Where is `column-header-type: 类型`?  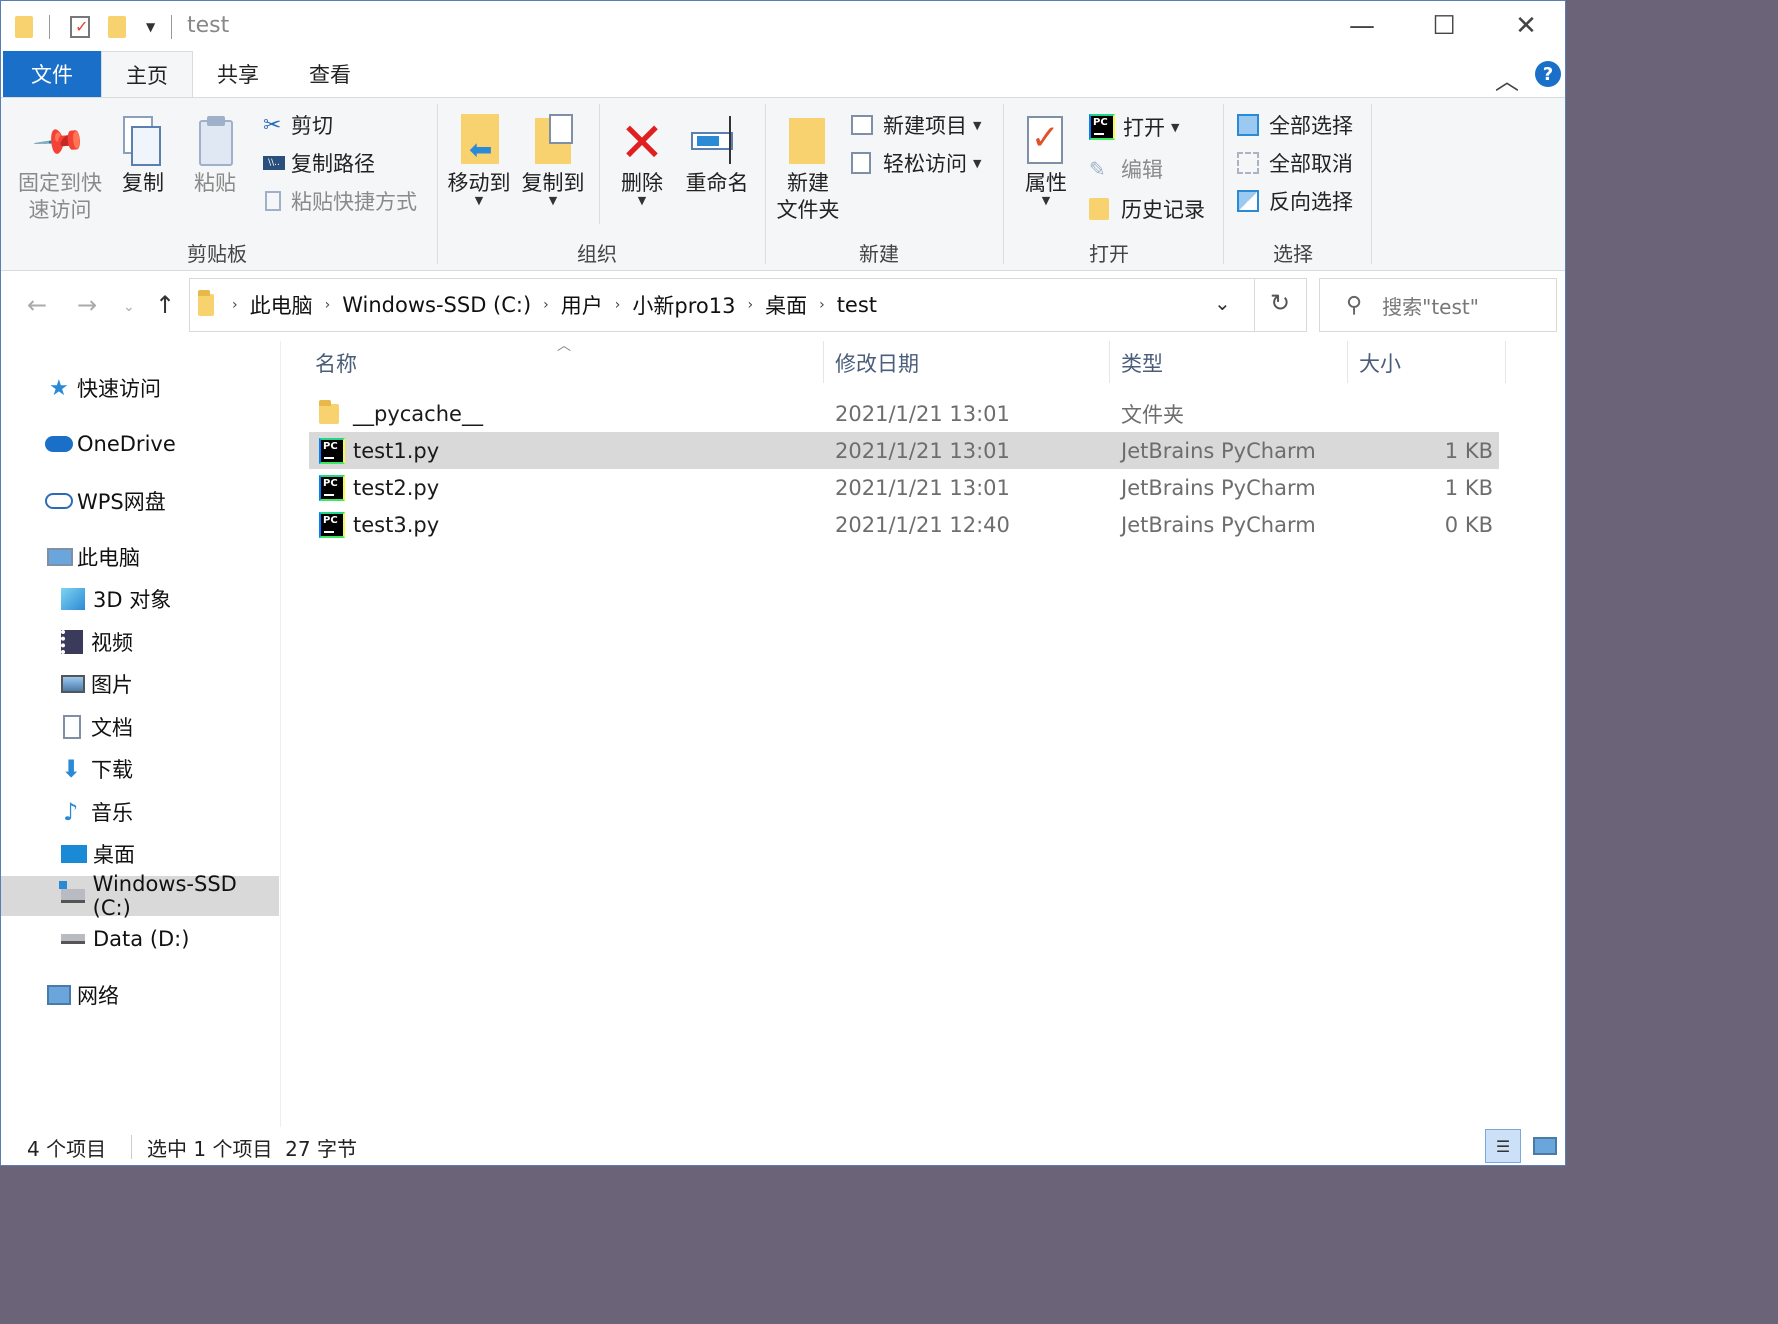 column-header-type: 类型 is located at coordinates (1142, 363).